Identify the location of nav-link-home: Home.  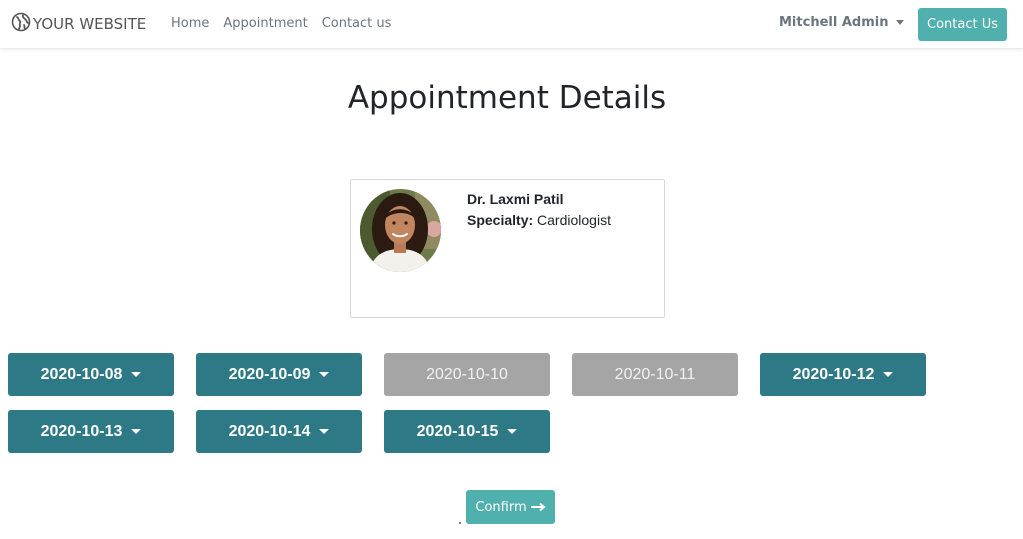
(190, 24).